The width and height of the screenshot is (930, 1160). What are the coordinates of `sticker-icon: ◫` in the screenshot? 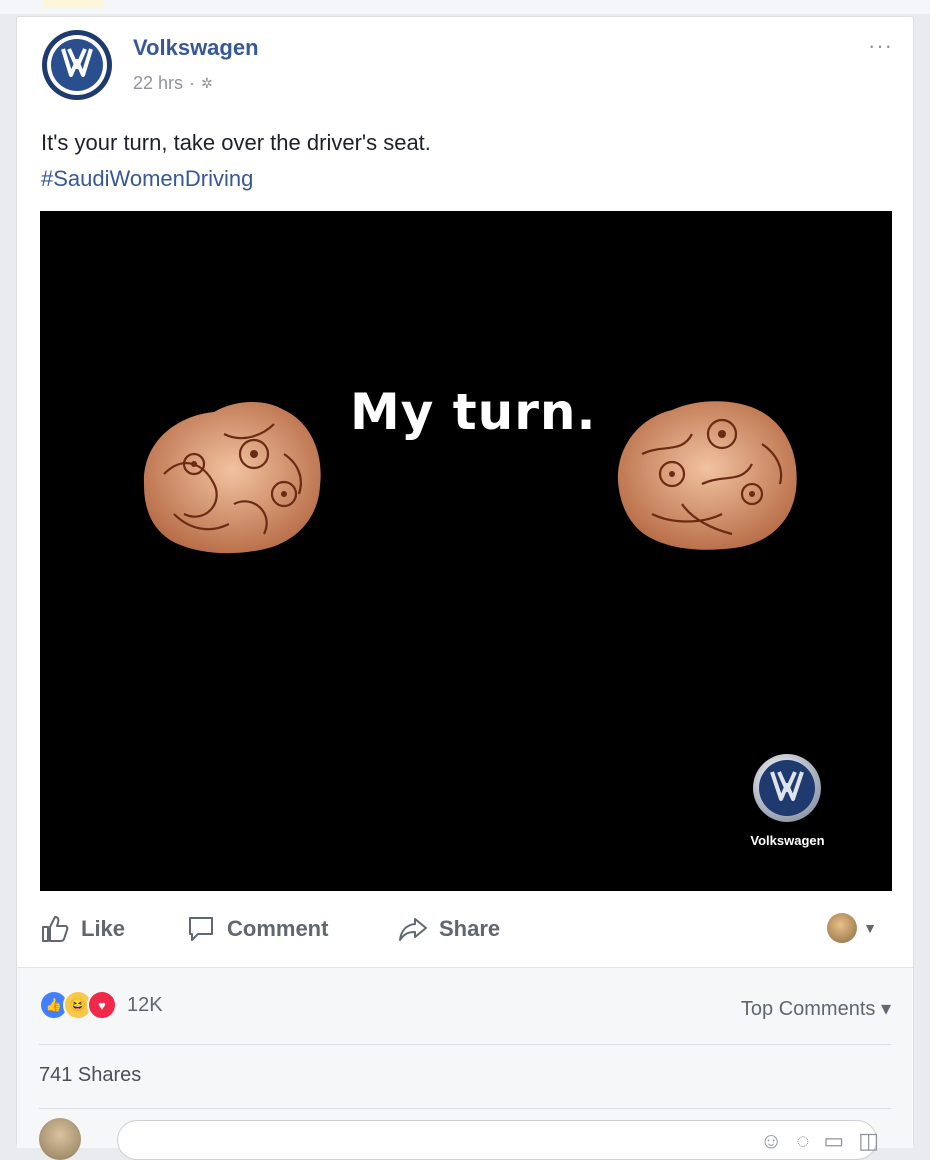 It's located at (868, 1141).